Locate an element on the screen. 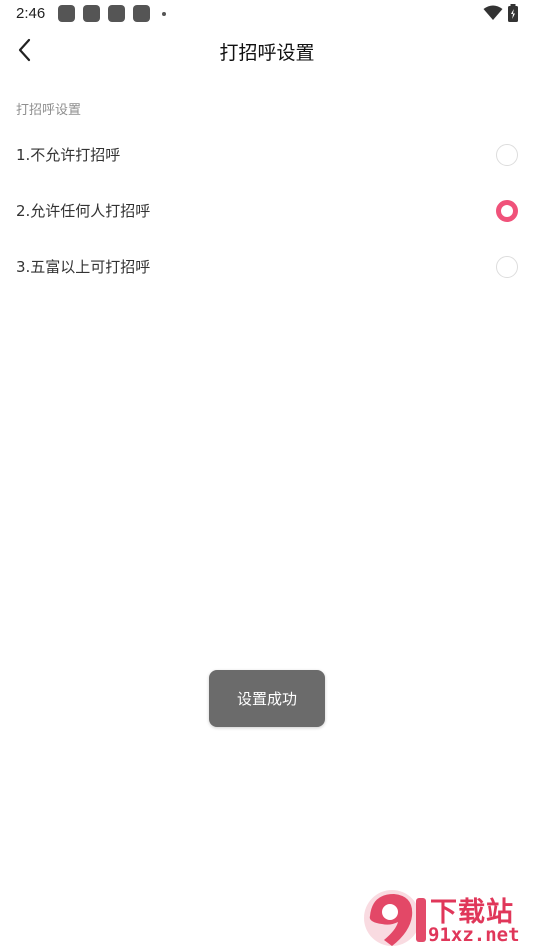 The height and width of the screenshot is (950, 534). option-label: 2.允许任何人打招呼 is located at coordinates (83, 211).